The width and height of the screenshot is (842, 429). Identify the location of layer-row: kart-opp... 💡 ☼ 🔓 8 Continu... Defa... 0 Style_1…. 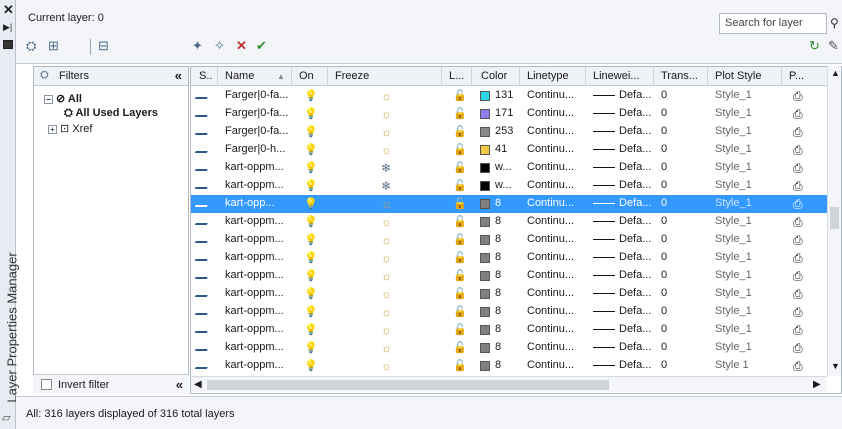
(509, 204).